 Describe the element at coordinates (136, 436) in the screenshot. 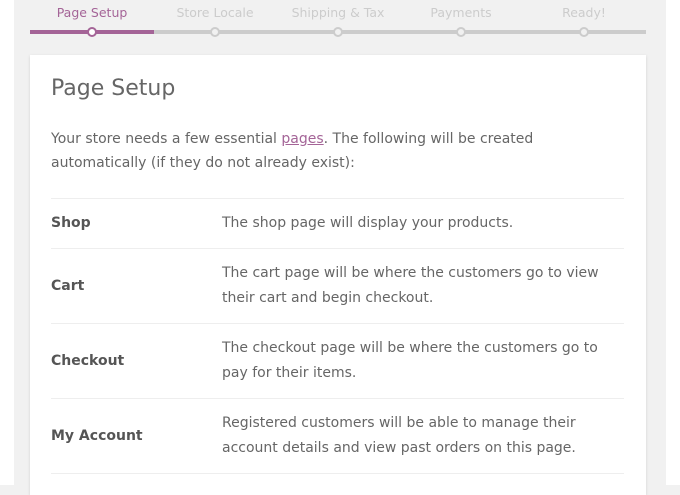

I see `page-name: My Account` at that location.